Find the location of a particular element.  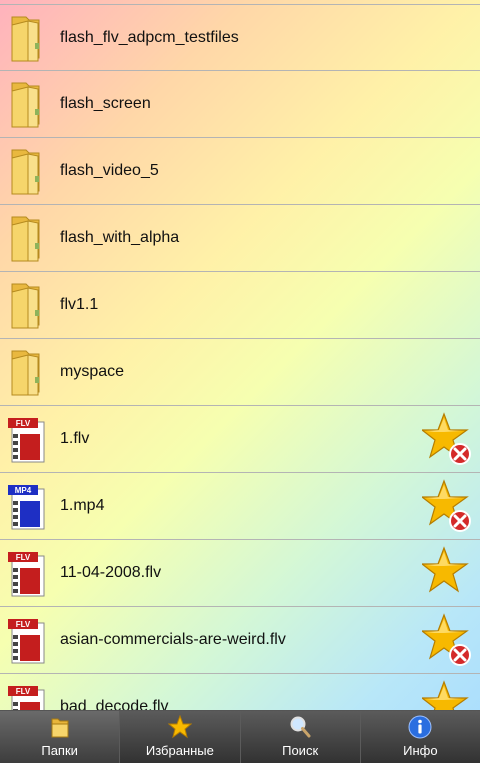

folder-name: flv1.1 is located at coordinates (79, 304).